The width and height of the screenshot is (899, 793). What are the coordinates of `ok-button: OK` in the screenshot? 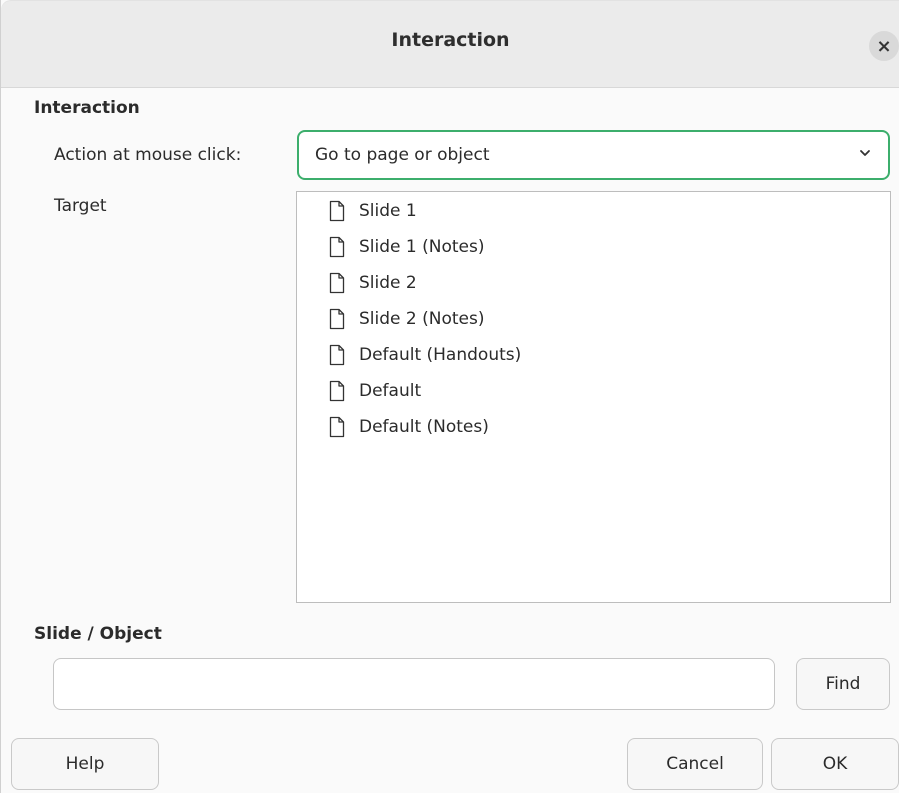 It's located at (835, 764).